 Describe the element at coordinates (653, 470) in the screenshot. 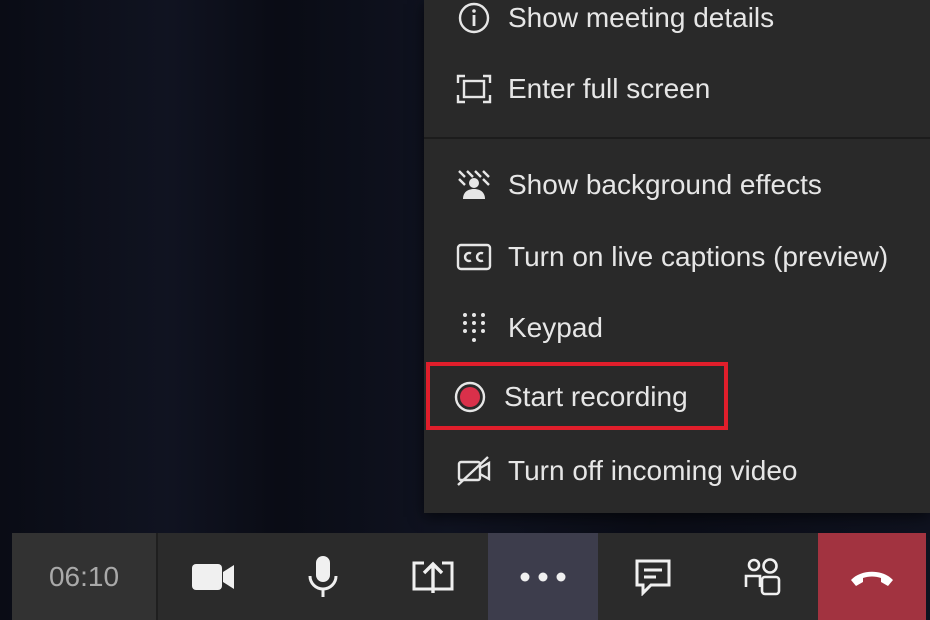

I see `menu-item-label: Turn off incoming video` at that location.